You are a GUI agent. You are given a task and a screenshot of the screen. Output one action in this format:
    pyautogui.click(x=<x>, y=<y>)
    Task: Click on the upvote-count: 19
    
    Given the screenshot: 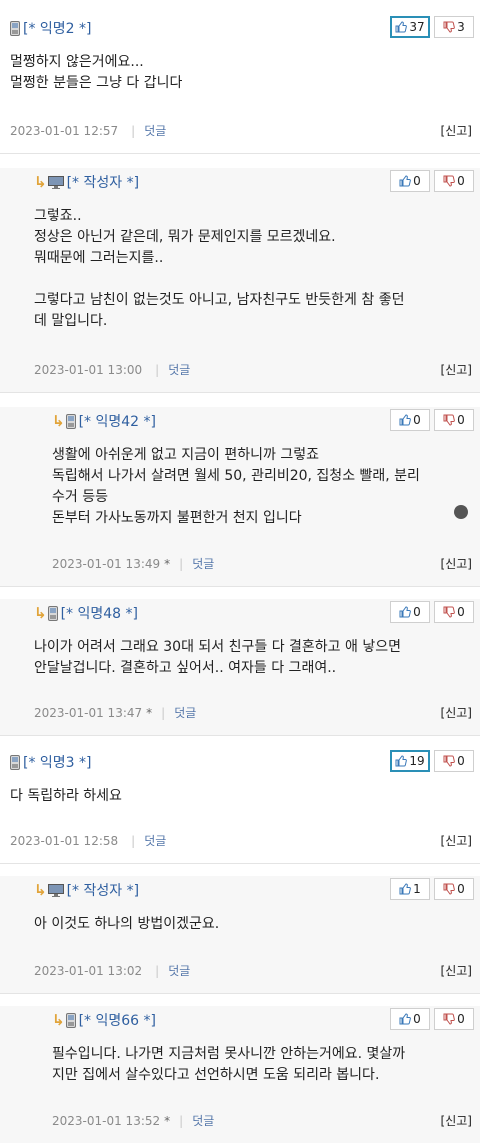 What is the action you would take?
    pyautogui.click(x=417, y=761)
    